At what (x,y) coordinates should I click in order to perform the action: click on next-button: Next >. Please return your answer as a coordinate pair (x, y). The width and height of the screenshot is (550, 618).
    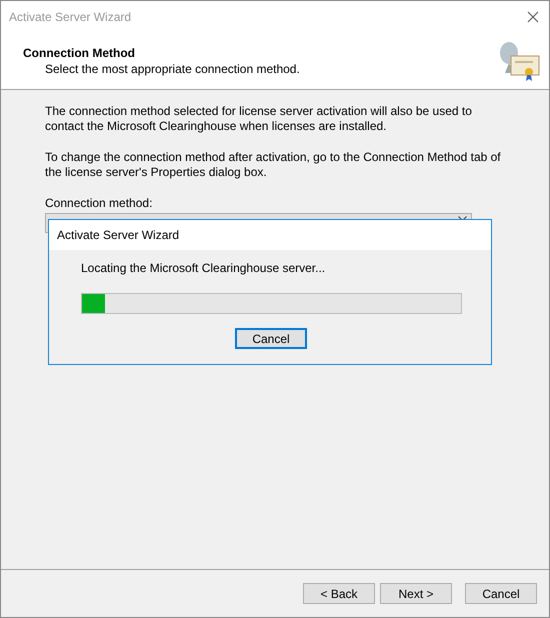
    Looking at the image, I should click on (416, 593).